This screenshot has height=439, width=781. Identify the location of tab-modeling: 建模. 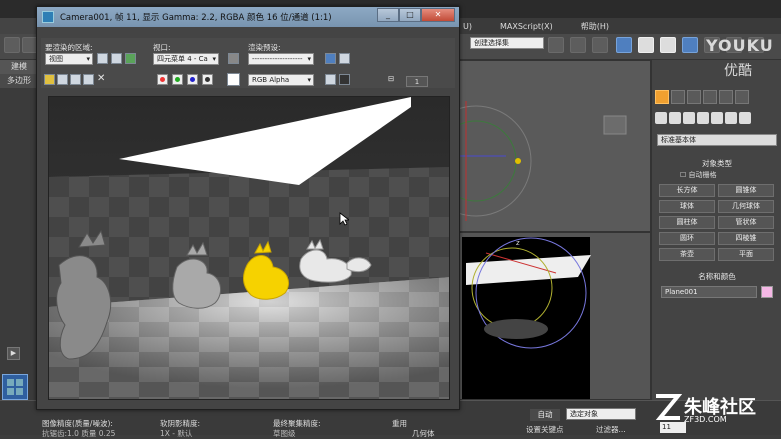
(19, 67).